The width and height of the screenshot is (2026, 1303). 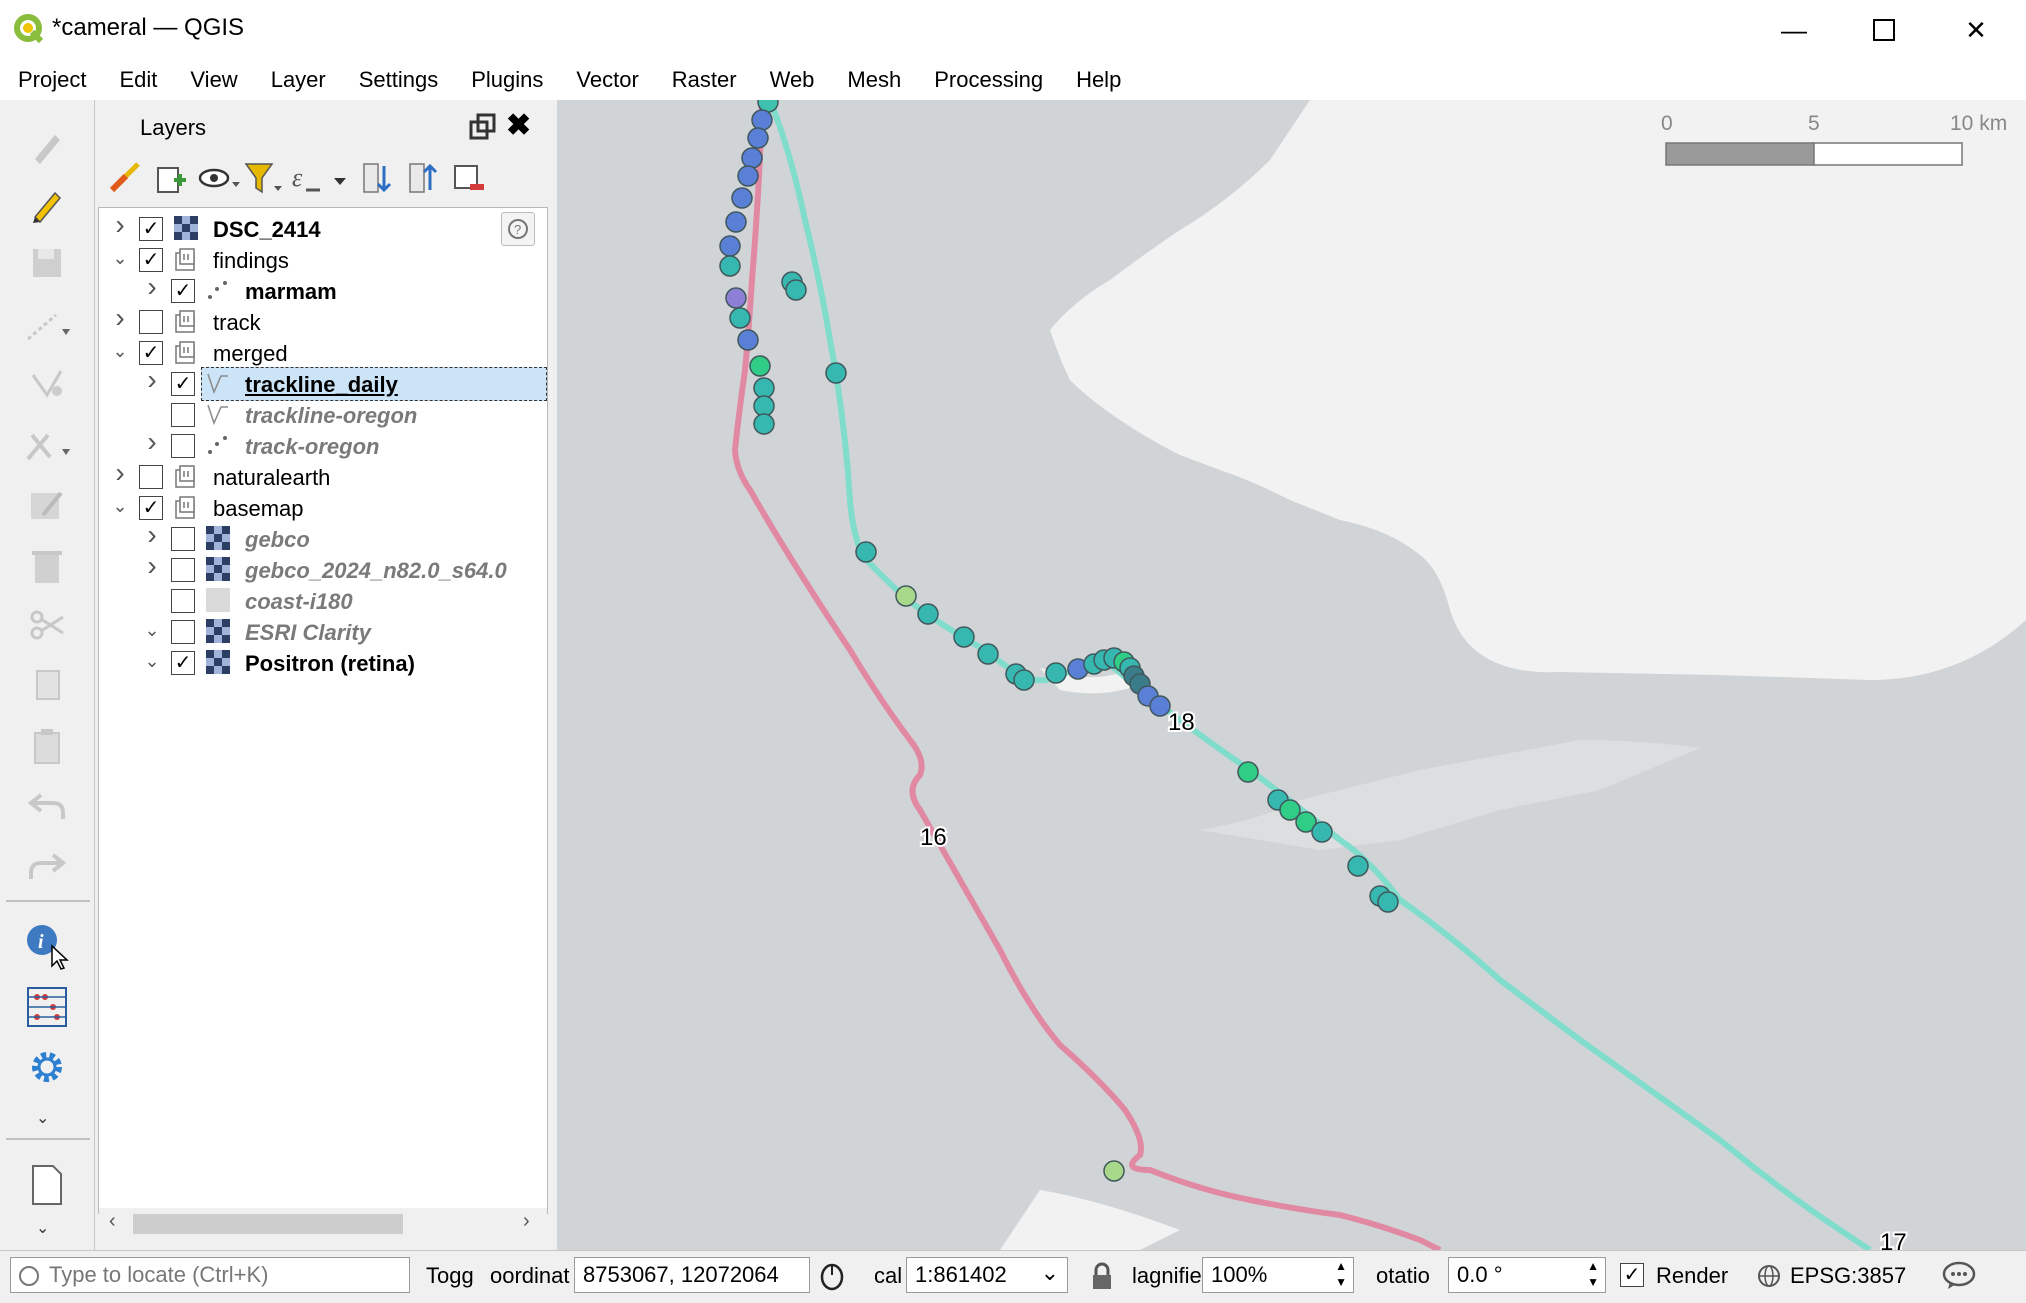 I want to click on menu-plugins: Plugins, so click(x=505, y=80).